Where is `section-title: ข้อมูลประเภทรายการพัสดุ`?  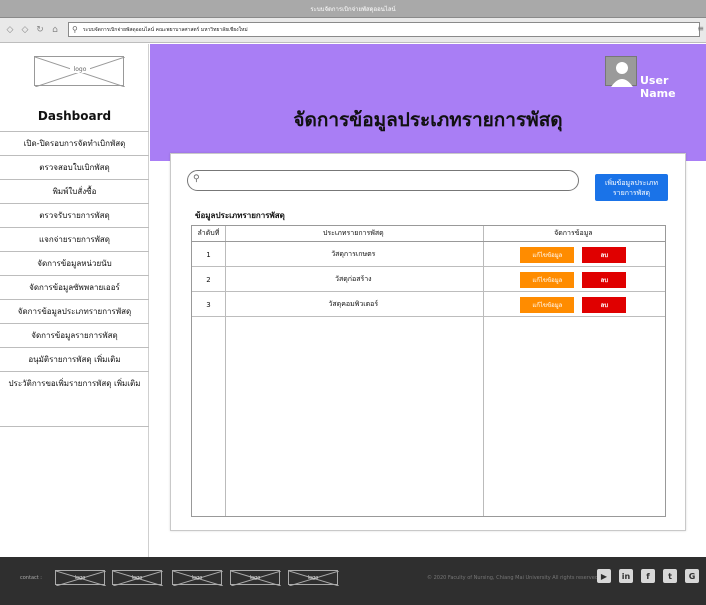 section-title: ข้อมูลประเภทรายการพัสดุ is located at coordinates (240, 215).